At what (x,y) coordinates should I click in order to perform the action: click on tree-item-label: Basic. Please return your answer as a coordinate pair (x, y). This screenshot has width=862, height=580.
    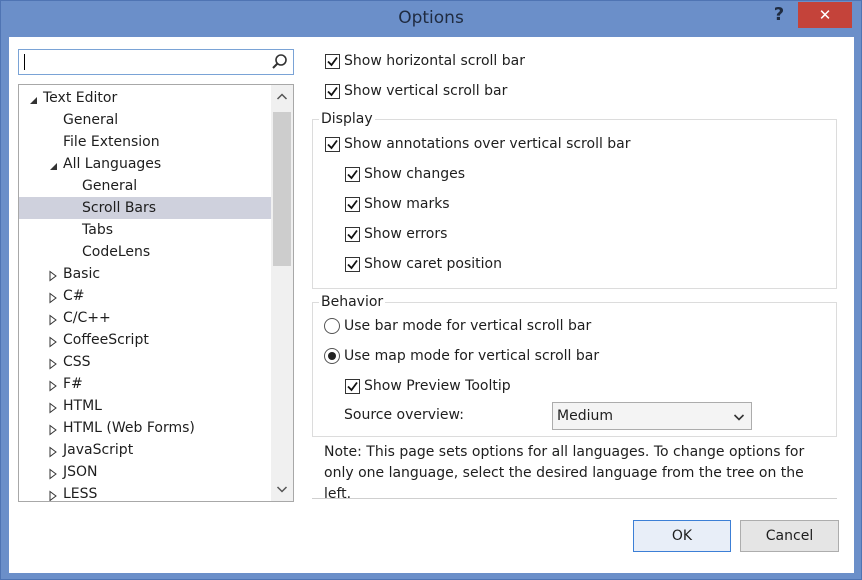
    Looking at the image, I should click on (82, 274).